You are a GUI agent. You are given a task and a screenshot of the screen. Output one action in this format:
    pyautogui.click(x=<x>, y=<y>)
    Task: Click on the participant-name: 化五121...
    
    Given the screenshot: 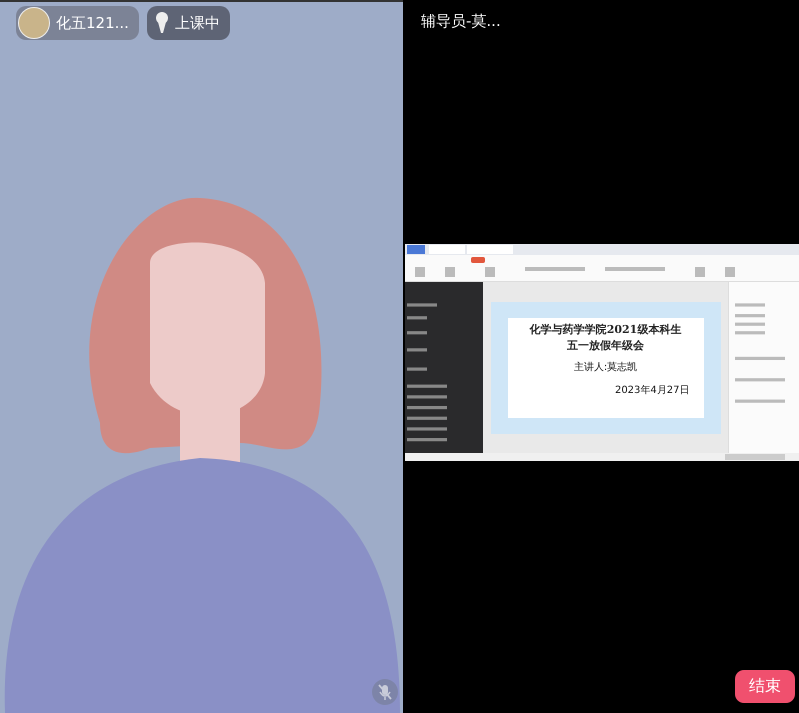 What is the action you would take?
    pyautogui.click(x=92, y=23)
    